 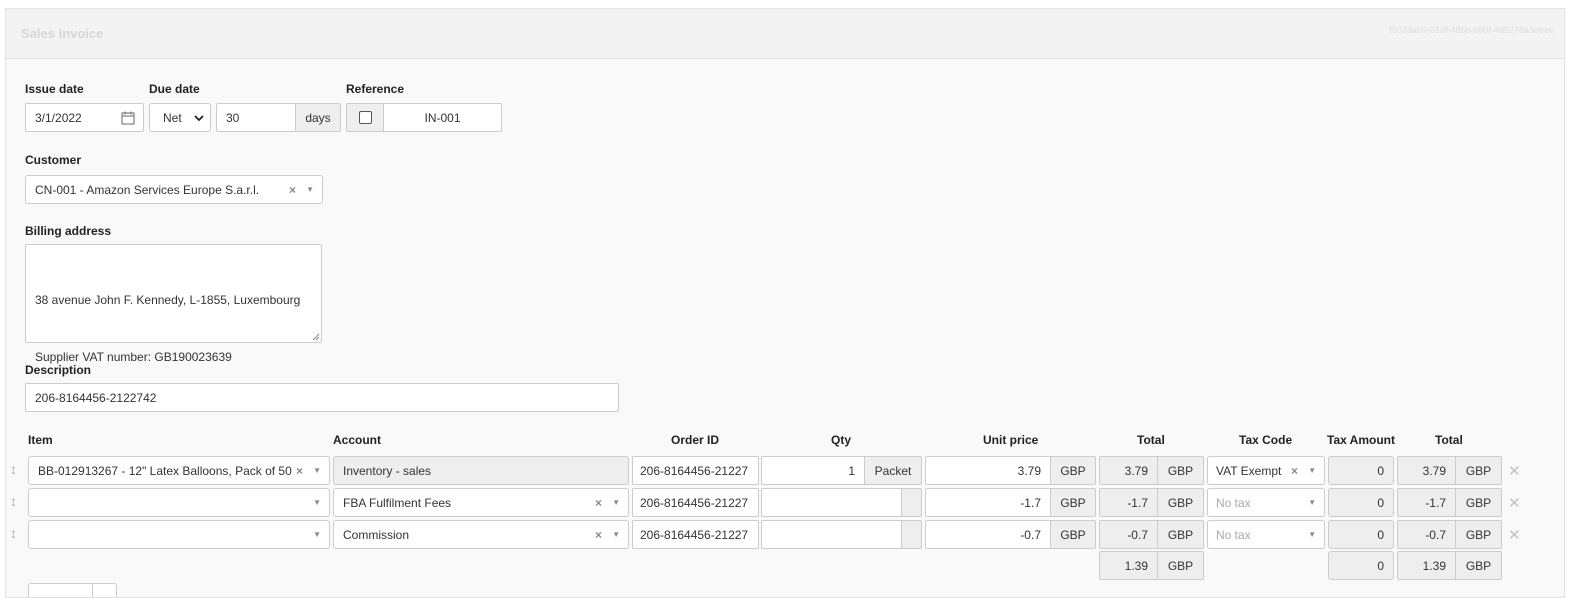 What do you see at coordinates (58, 370) in the screenshot?
I see `description-label: Description` at bounding box center [58, 370].